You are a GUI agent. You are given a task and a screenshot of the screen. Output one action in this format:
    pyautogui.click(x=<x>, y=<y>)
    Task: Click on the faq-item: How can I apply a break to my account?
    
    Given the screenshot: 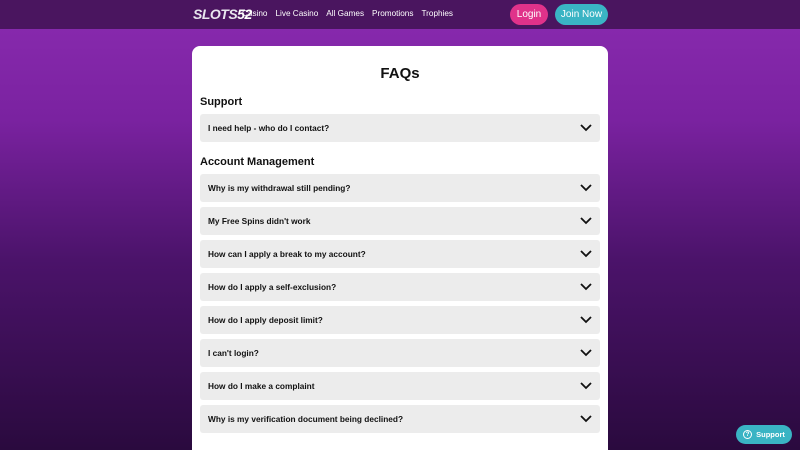 What is the action you would take?
    pyautogui.click(x=400, y=254)
    